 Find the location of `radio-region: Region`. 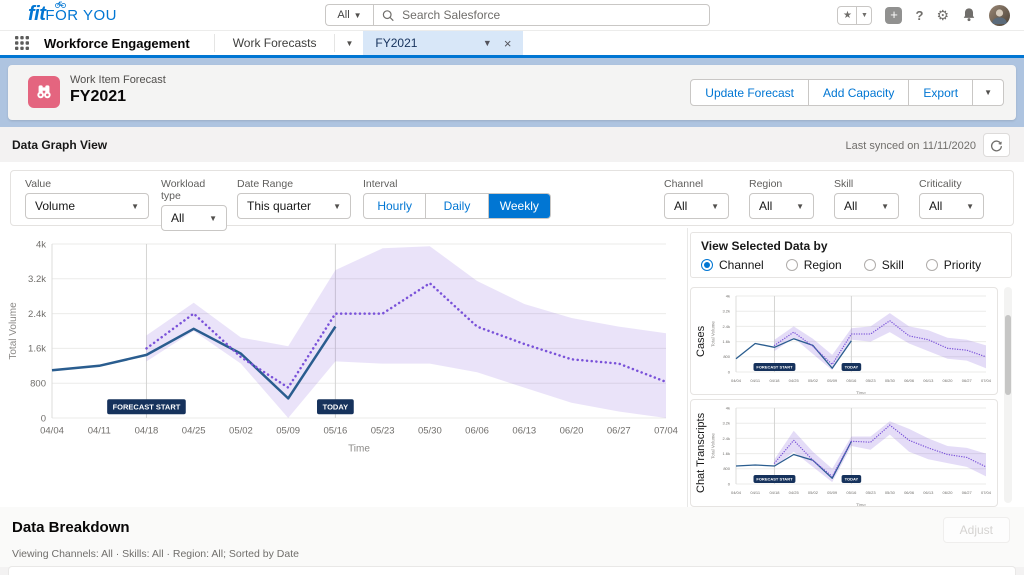

radio-region: Region is located at coordinates (813, 265).